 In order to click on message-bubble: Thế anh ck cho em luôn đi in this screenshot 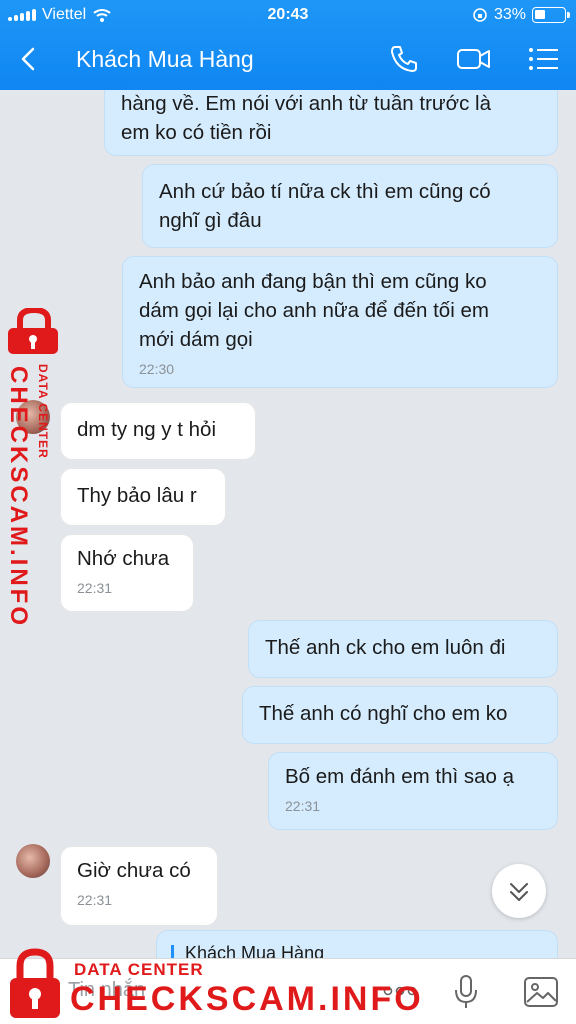, I will do `click(403, 649)`.